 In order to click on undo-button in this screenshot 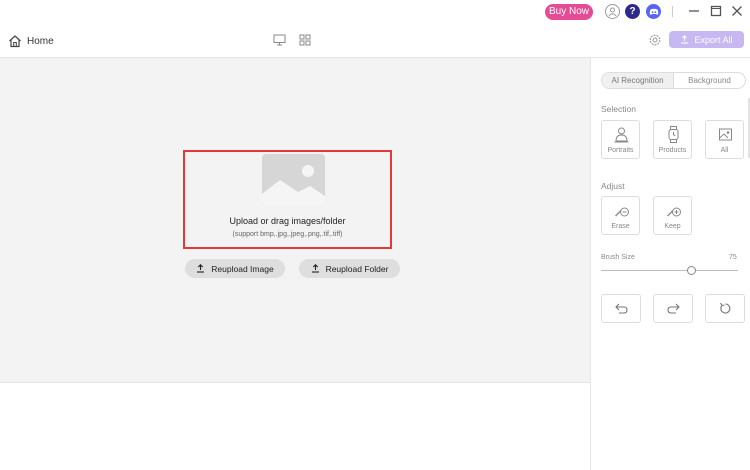, I will do `click(621, 308)`.